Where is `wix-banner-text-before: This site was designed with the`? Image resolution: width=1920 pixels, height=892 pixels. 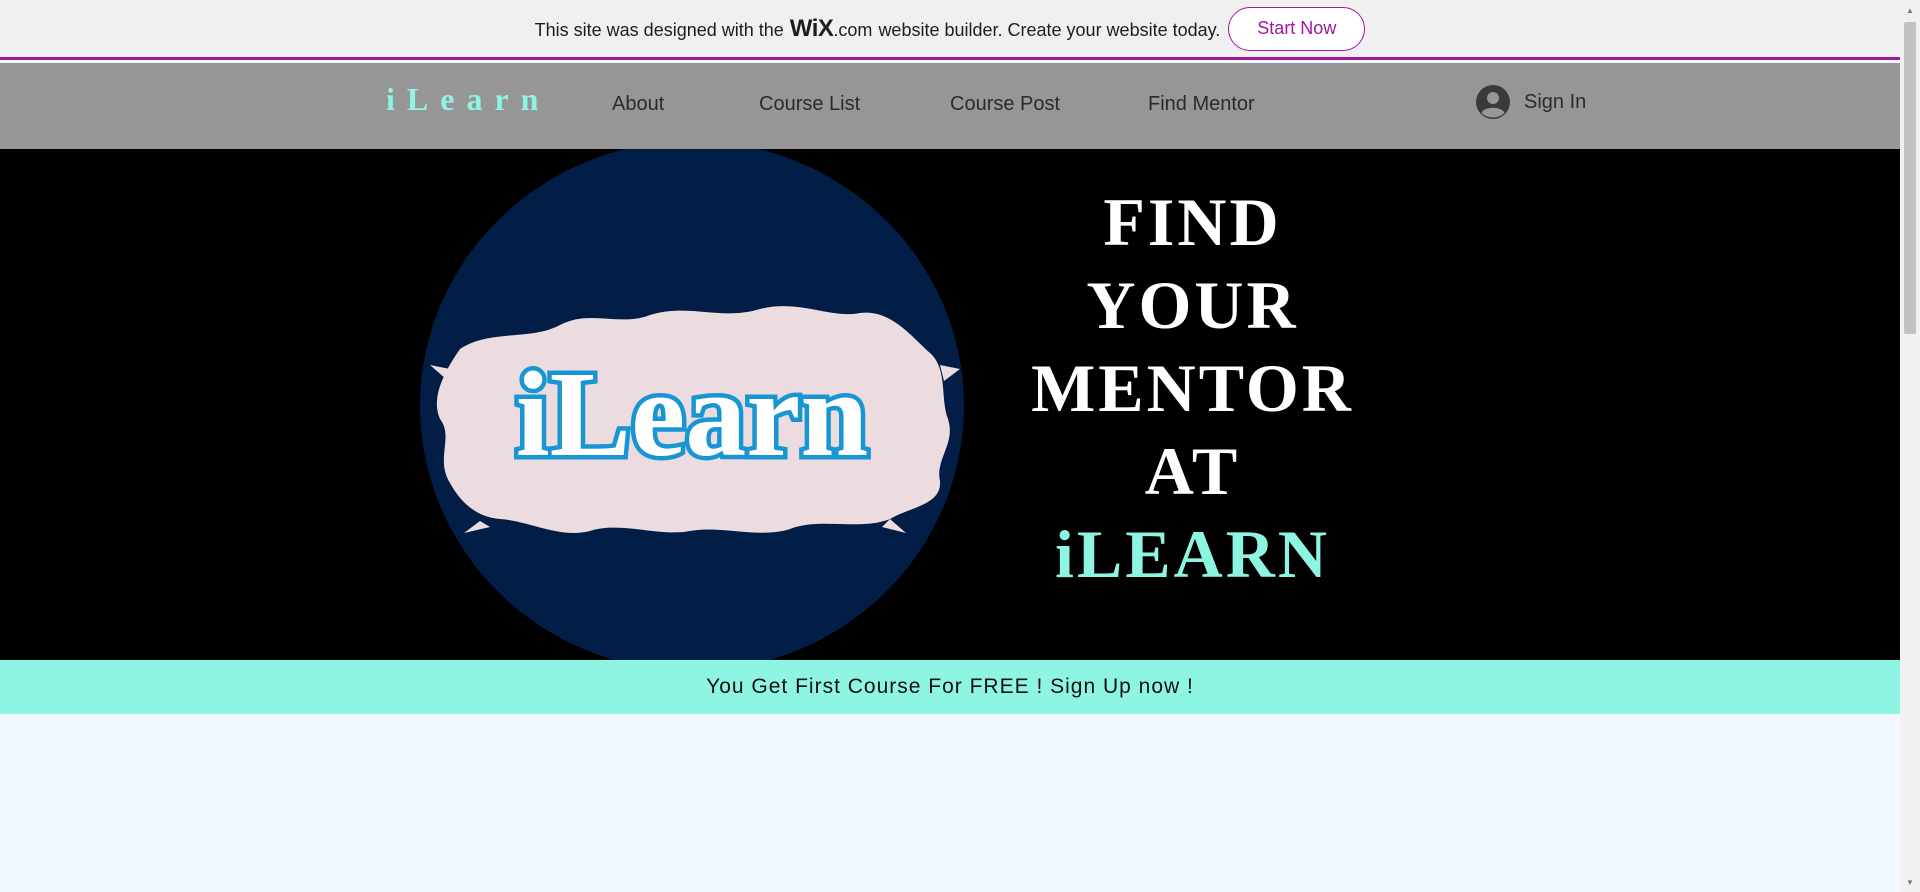 wix-banner-text-before: This site was designed with the is located at coordinates (659, 29).